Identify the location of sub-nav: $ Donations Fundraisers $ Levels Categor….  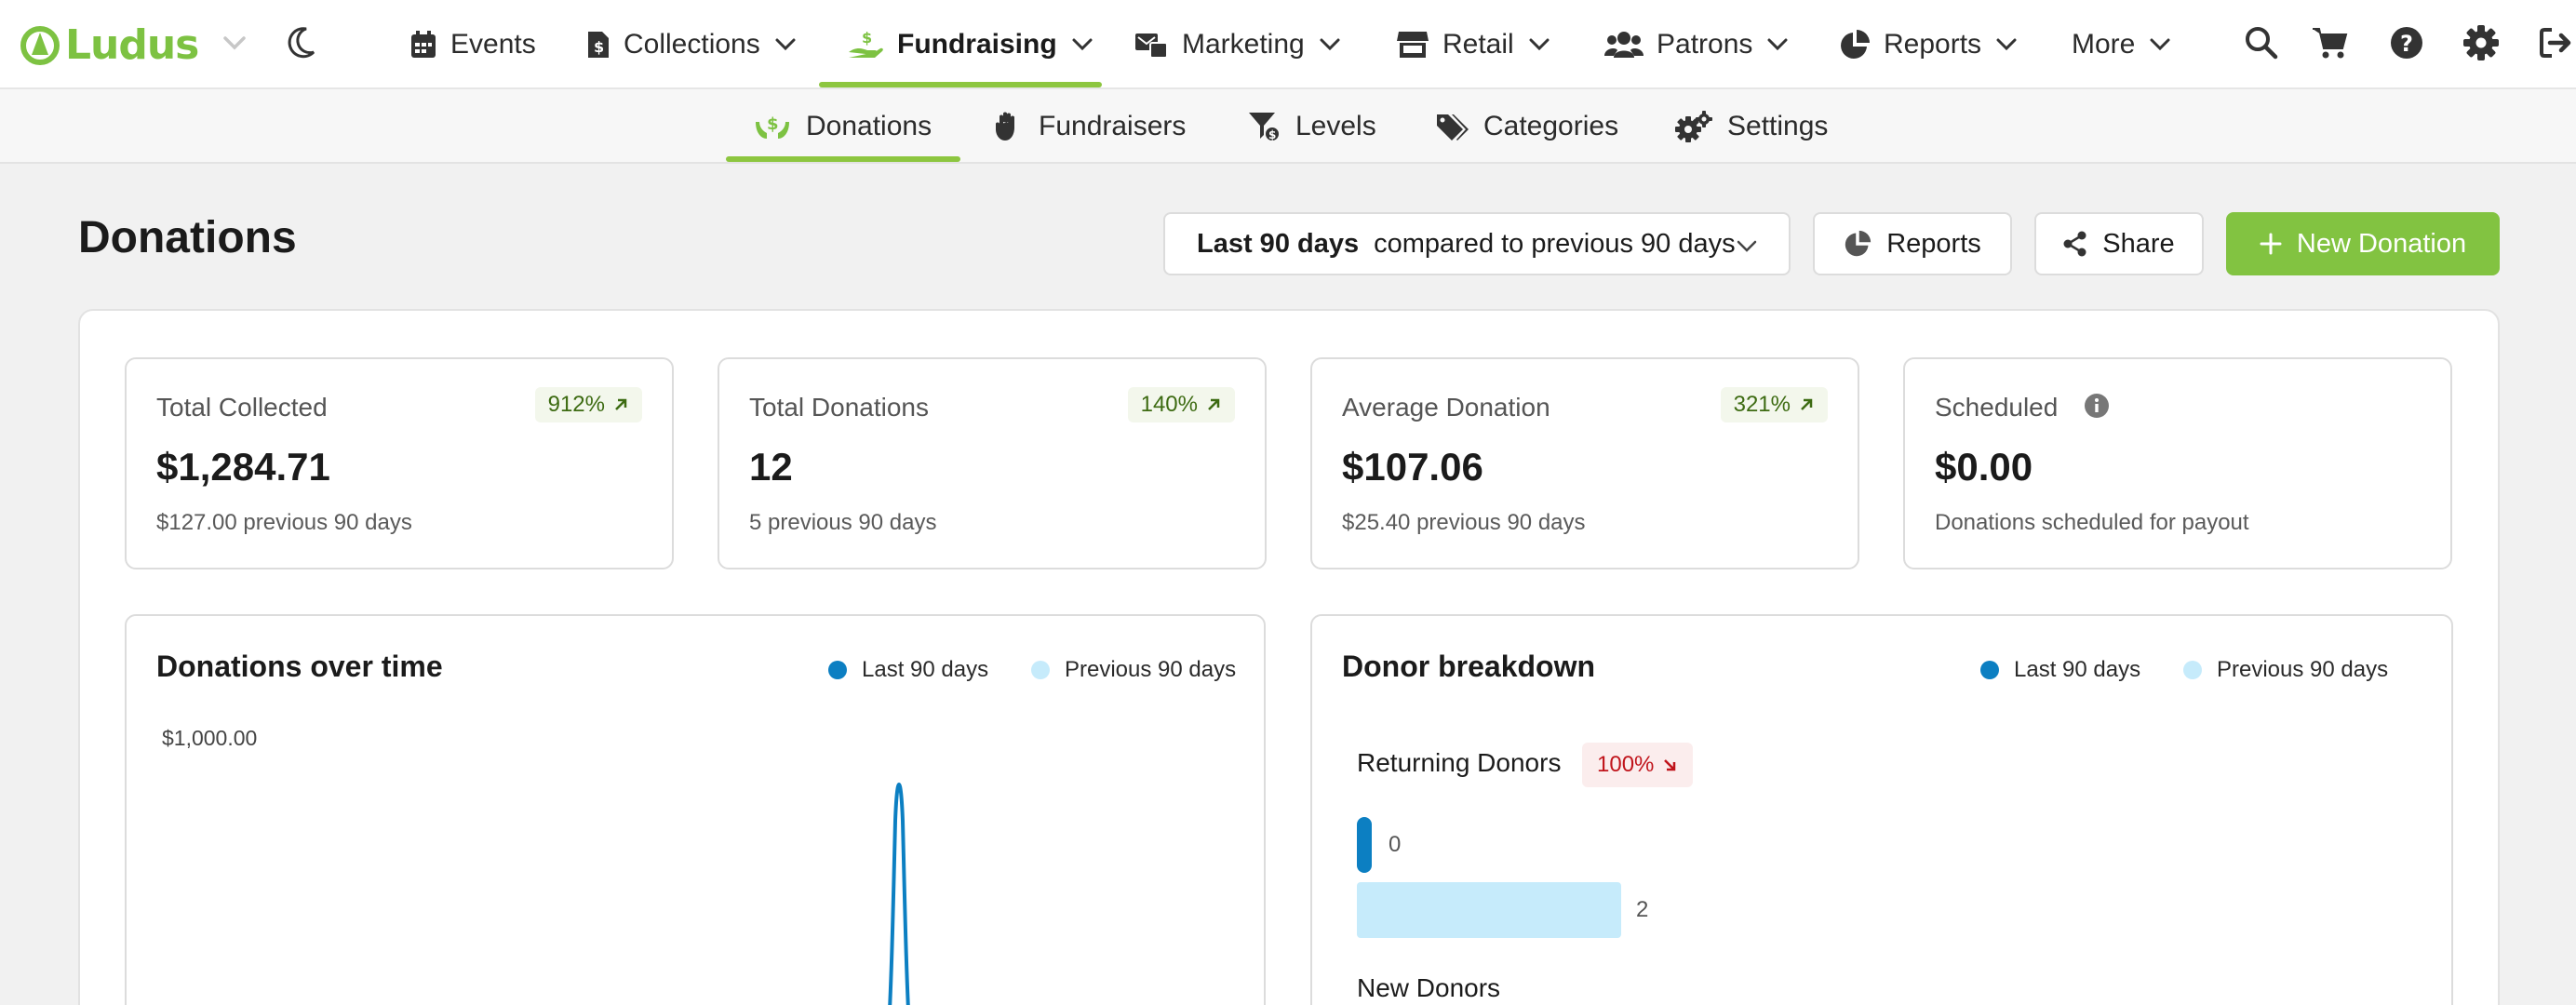
(1288, 127).